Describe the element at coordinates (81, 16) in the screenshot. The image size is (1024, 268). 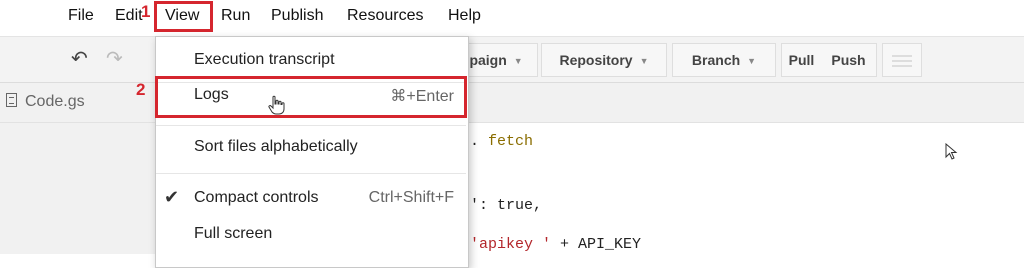
I see `menu-file: File` at that location.